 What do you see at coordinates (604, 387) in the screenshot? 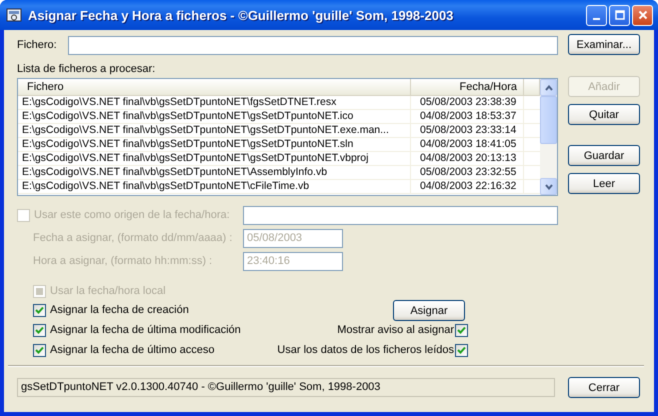
I see `close-dialog-button: Cerrar` at bounding box center [604, 387].